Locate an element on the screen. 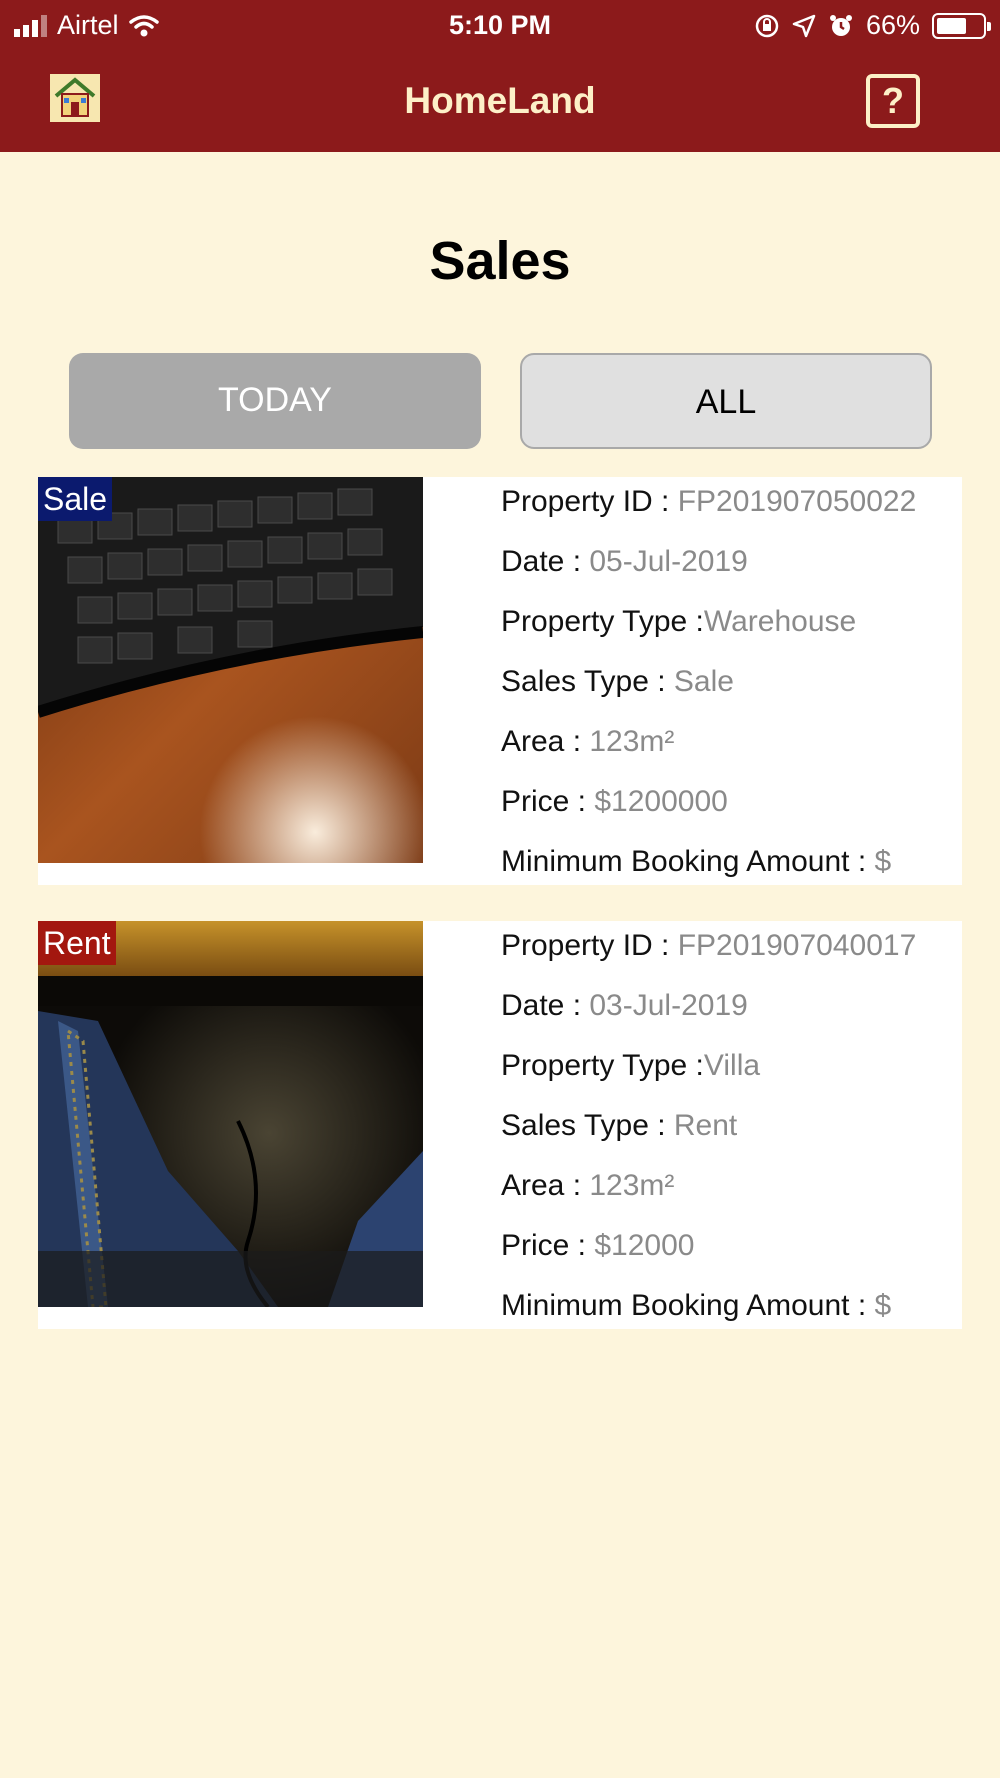 Image resolution: width=1000 pixels, height=1778 pixels. page-title: Sales is located at coordinates (500, 261).